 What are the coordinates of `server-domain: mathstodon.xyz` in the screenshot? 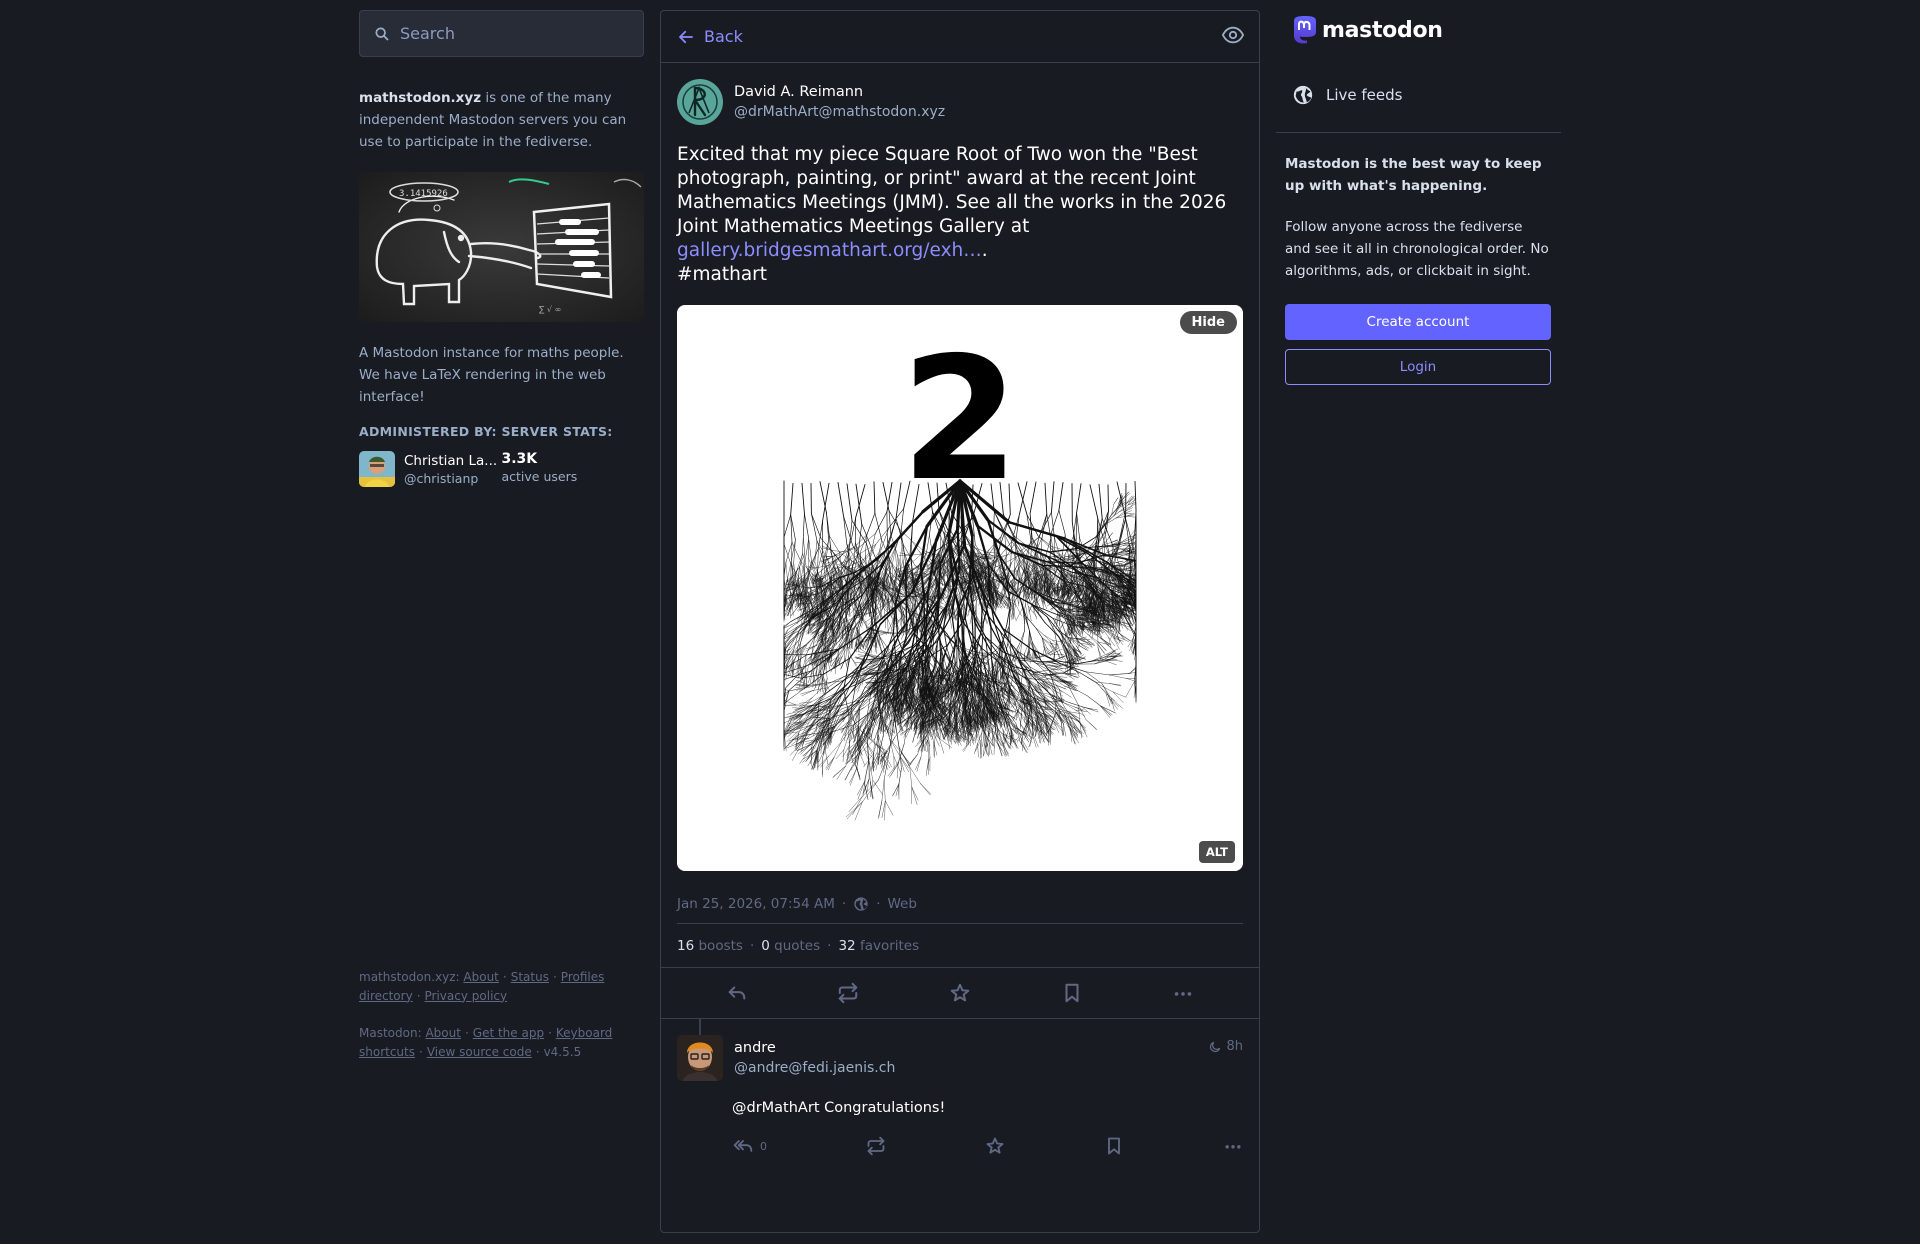 It's located at (420, 98).